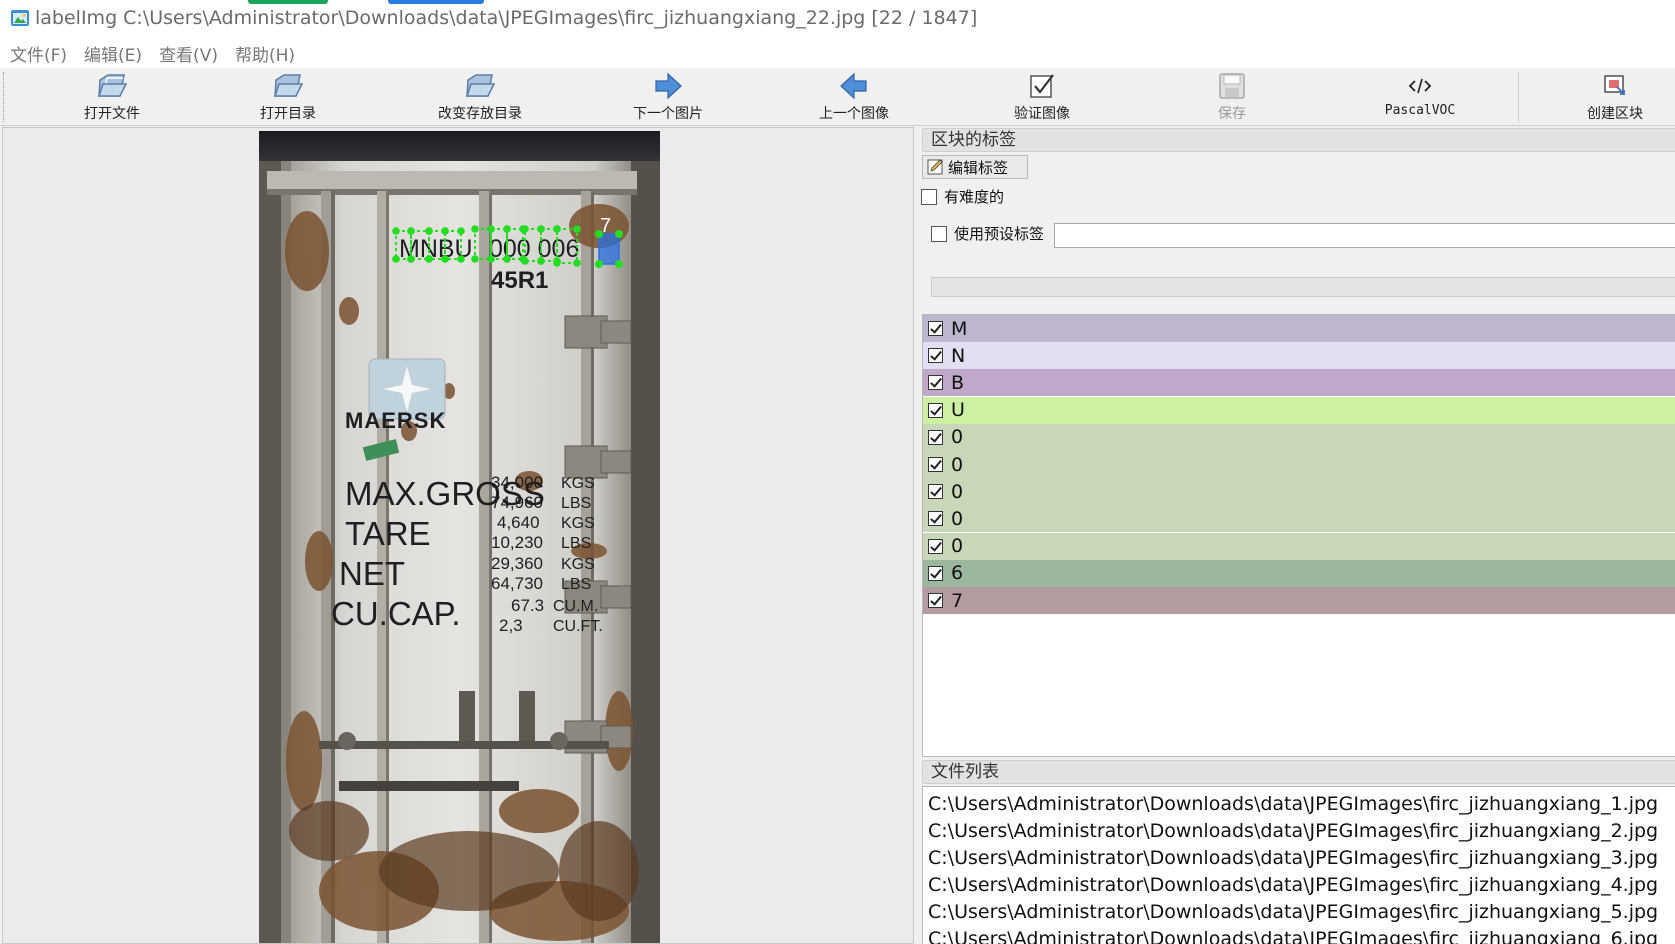 The image size is (1675, 944). What do you see at coordinates (265, 53) in the screenshot?
I see `menu-help: 帮助(H)` at bounding box center [265, 53].